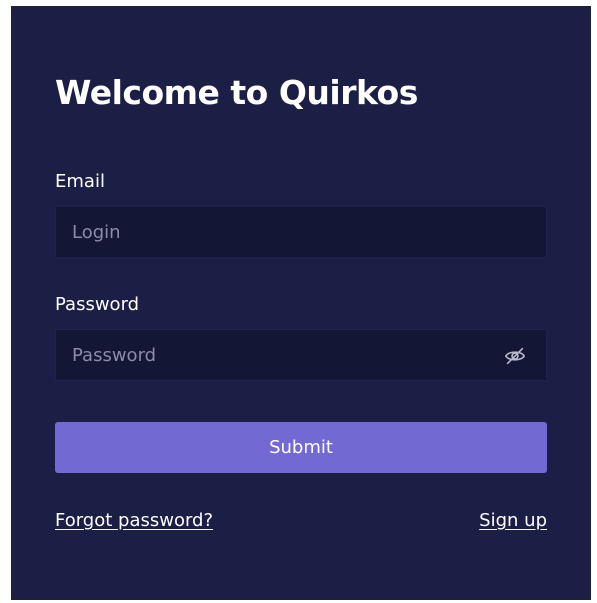 This screenshot has height=603, width=597. What do you see at coordinates (80, 181) in the screenshot?
I see `email-label: Email` at bounding box center [80, 181].